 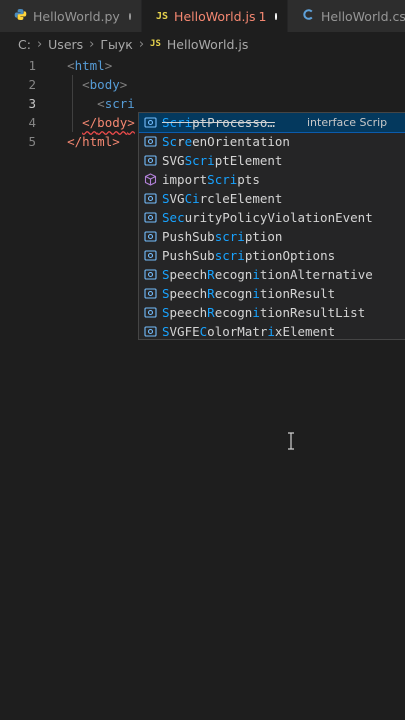 I want to click on tab-label: HelloWorld.js, so click(x=215, y=16).